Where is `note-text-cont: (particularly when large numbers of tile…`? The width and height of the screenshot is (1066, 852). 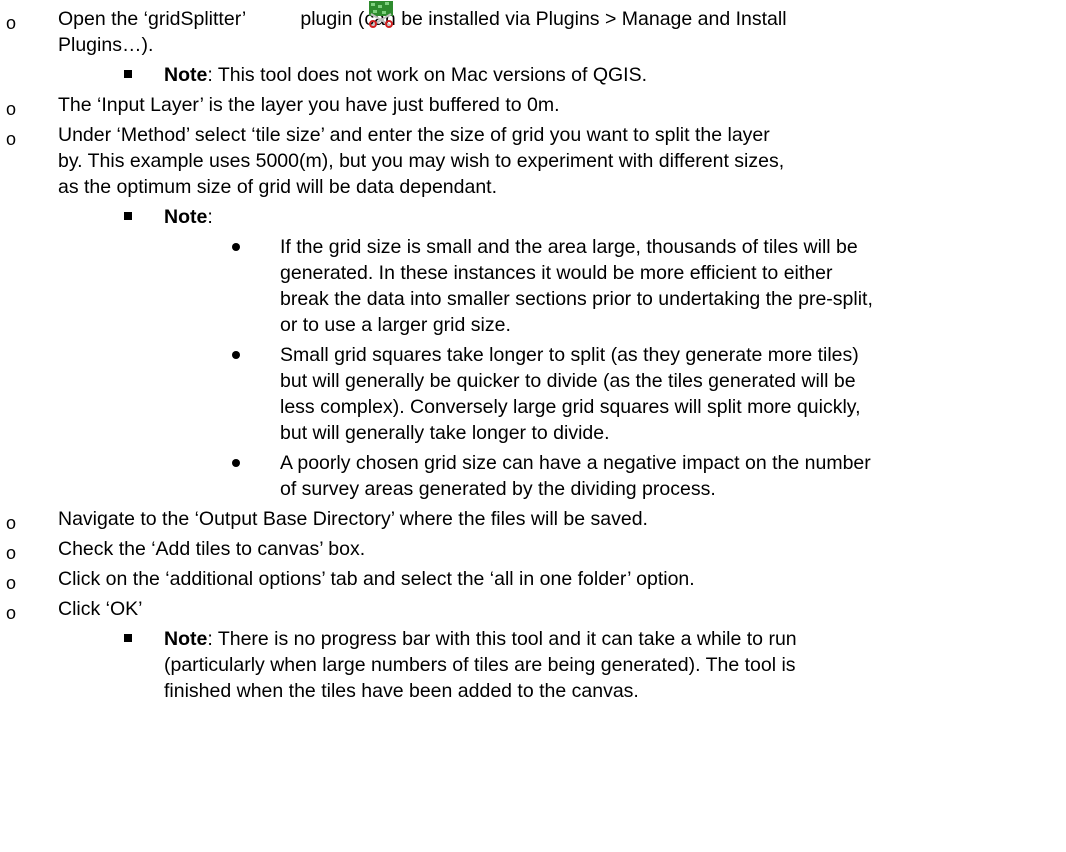
note-text-cont: (particularly when large numbers of tile… is located at coordinates (480, 665).